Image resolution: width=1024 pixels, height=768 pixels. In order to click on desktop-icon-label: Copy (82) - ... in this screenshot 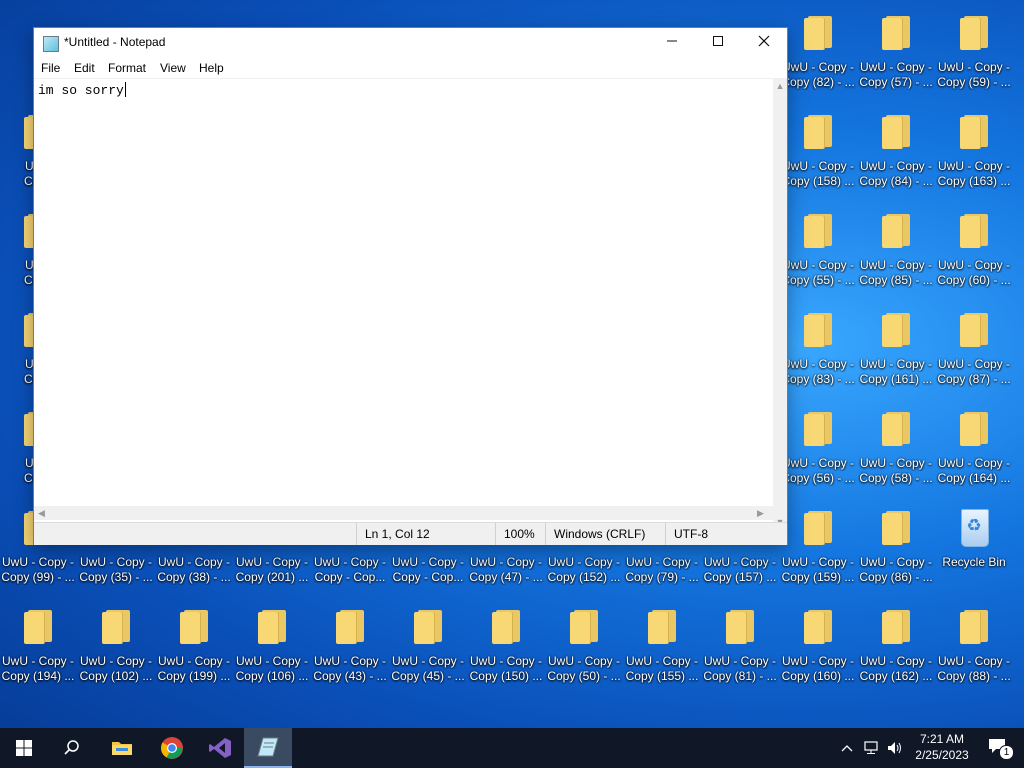, I will do `click(818, 82)`.